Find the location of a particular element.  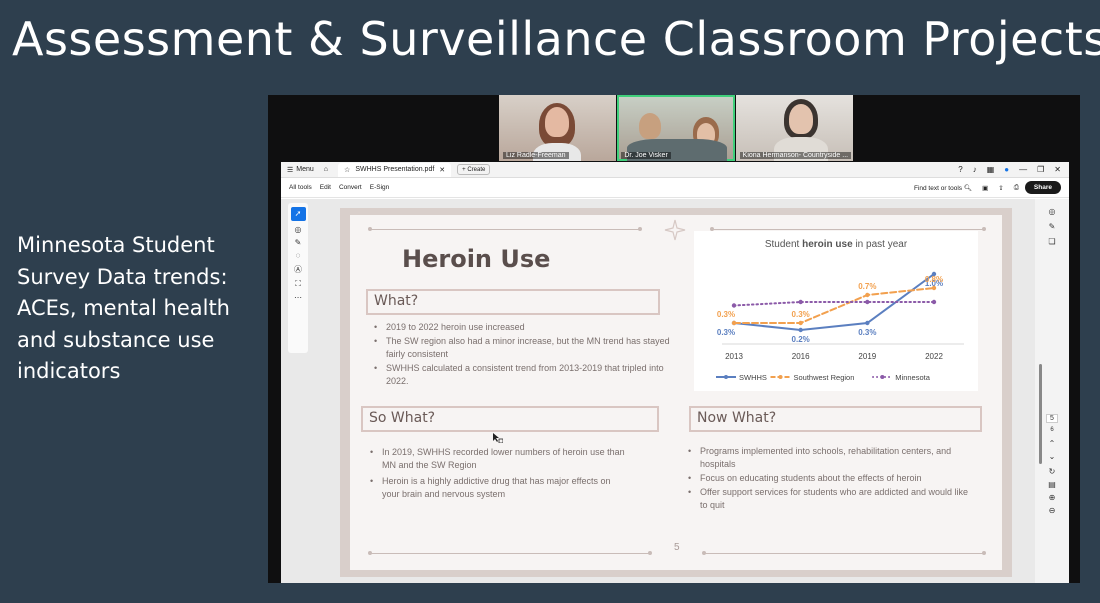

upload-icon: ⇪ is located at coordinates (1000, 188).